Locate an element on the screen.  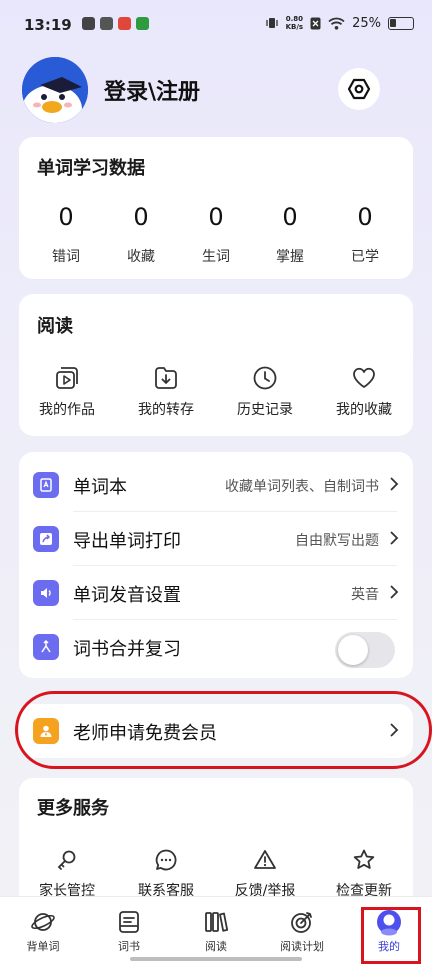
clock-icon is located at coordinates (265, 378).